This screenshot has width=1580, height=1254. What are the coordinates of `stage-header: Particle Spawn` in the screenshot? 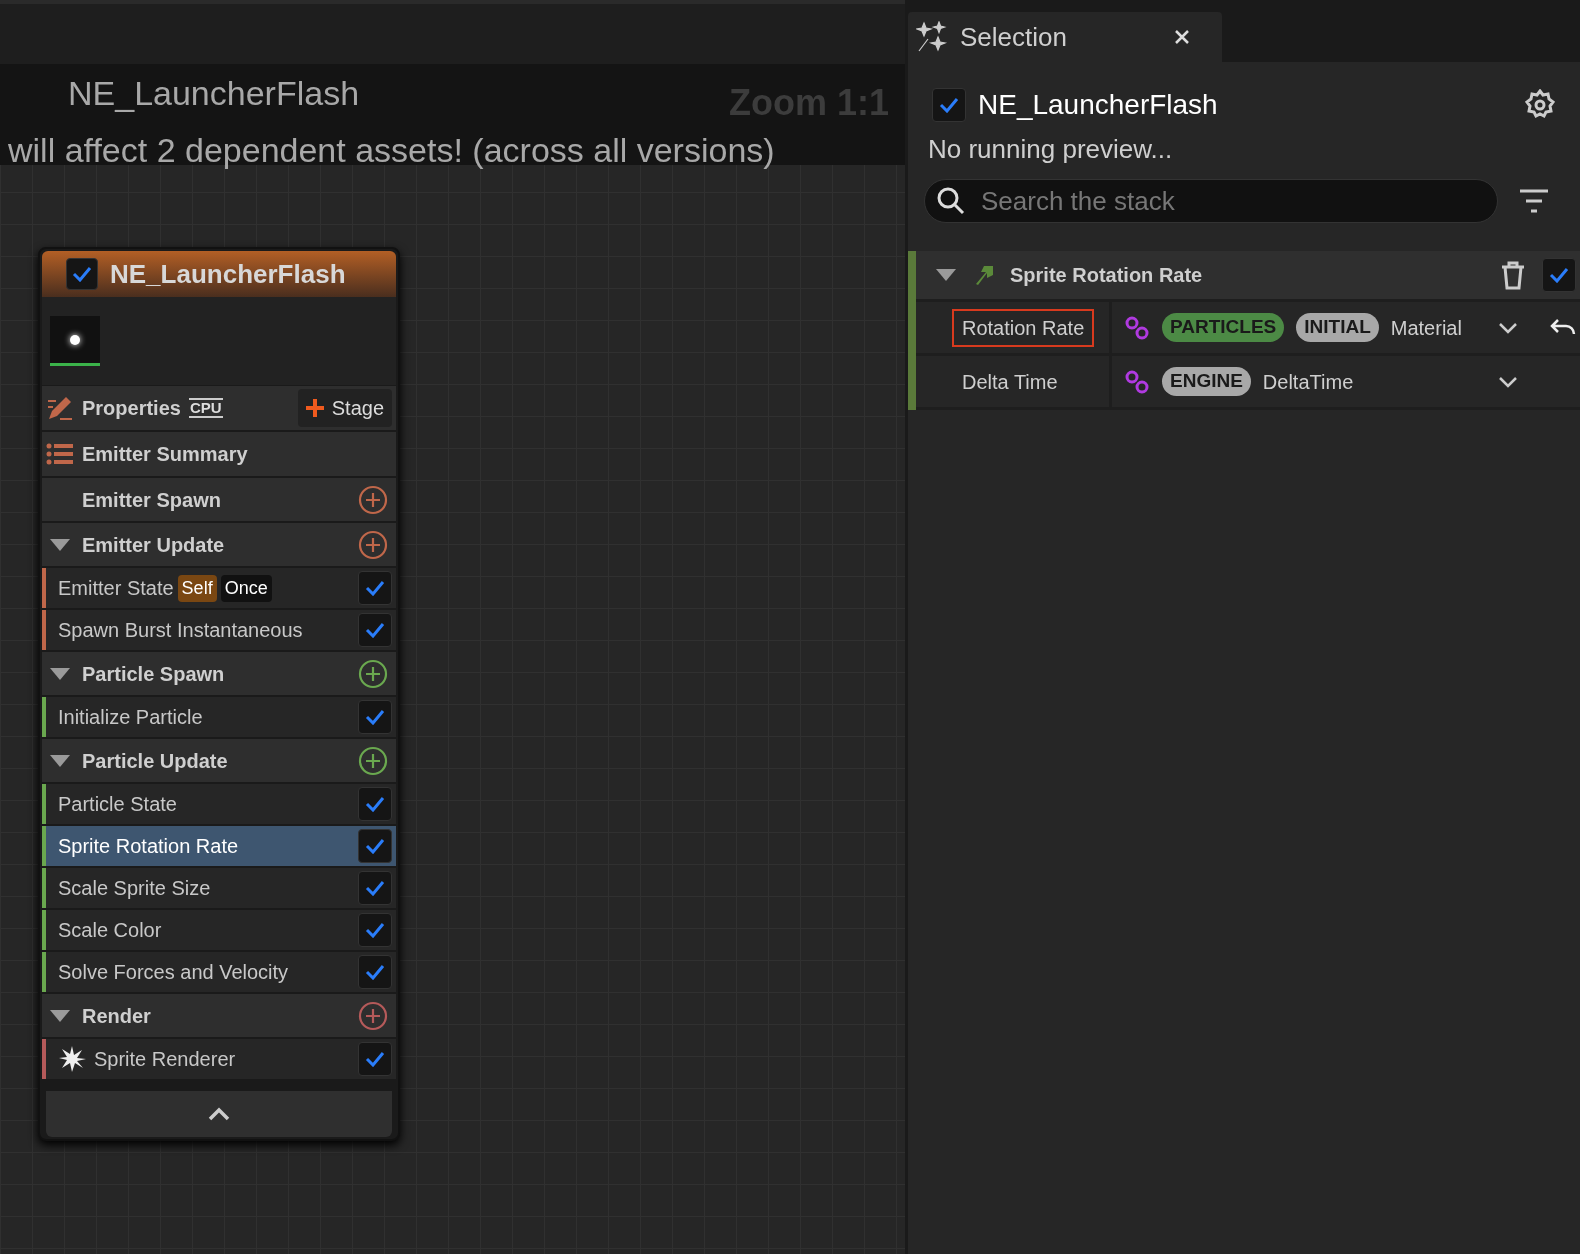 It's located at (219, 673).